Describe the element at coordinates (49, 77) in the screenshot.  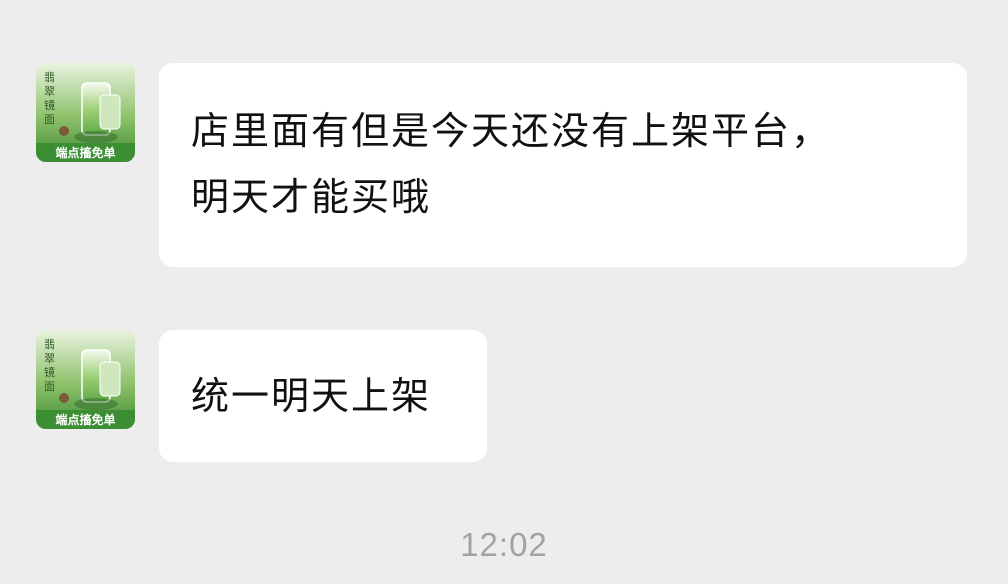
I see `avatar-title: 翡` at that location.